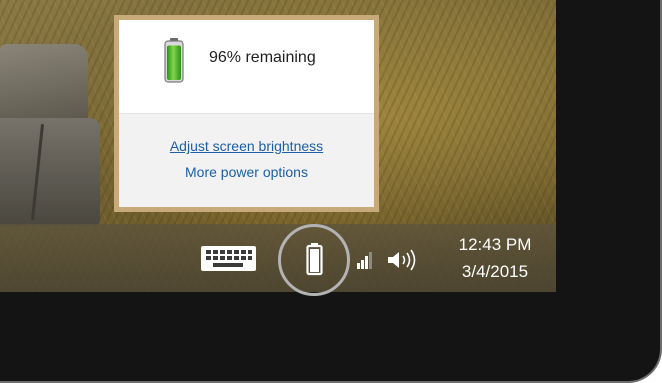 Image resolution: width=662 pixels, height=383 pixels. I want to click on battery-remaining-text: 96% remaining, so click(262, 57).